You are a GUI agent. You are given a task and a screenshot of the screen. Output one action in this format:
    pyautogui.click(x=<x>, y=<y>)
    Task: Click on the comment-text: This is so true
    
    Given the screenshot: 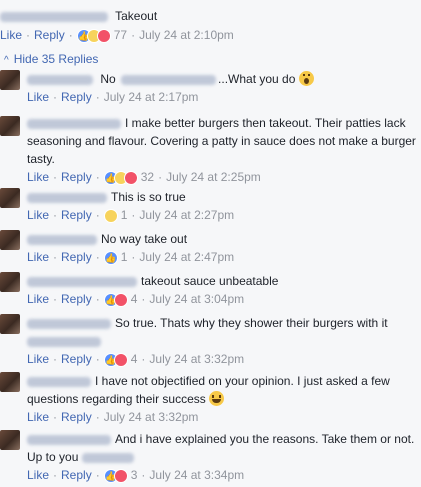 What is the action you would take?
    pyautogui.click(x=148, y=197)
    